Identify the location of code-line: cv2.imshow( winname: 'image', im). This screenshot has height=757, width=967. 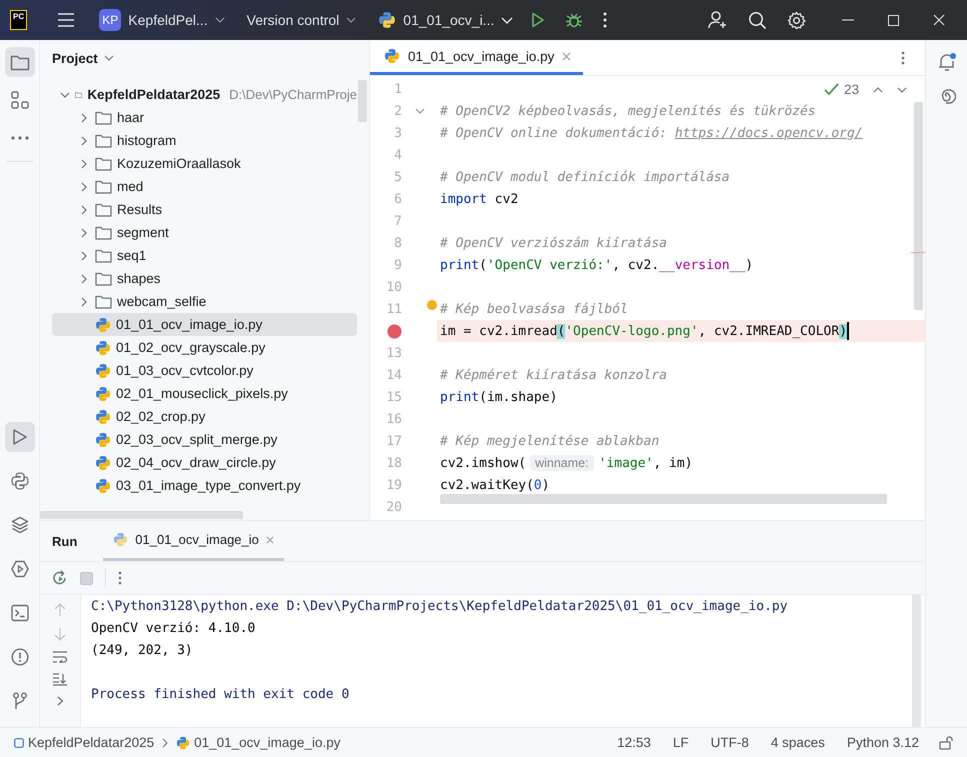
(566, 463).